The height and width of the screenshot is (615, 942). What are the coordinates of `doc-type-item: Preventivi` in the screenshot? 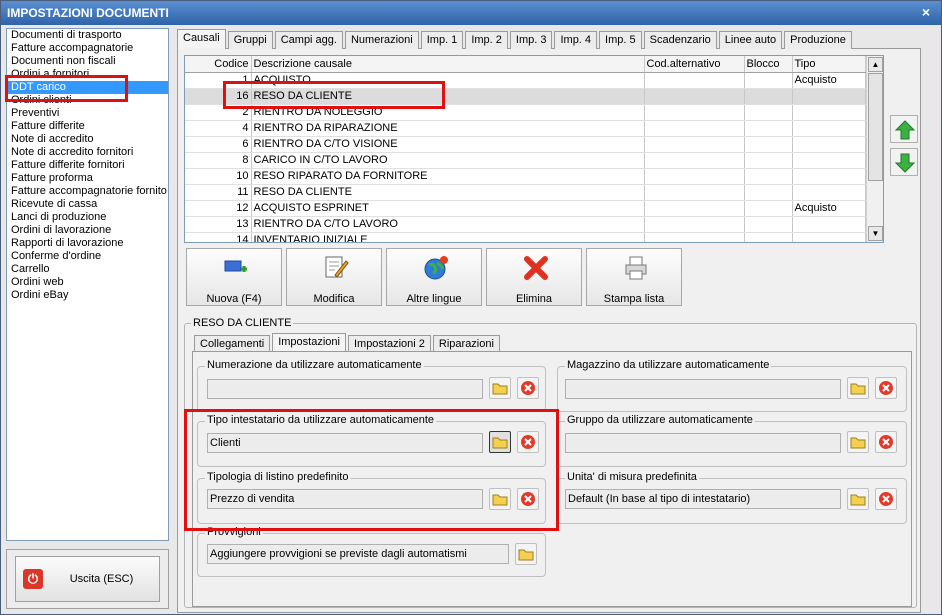 It's located at (87, 113).